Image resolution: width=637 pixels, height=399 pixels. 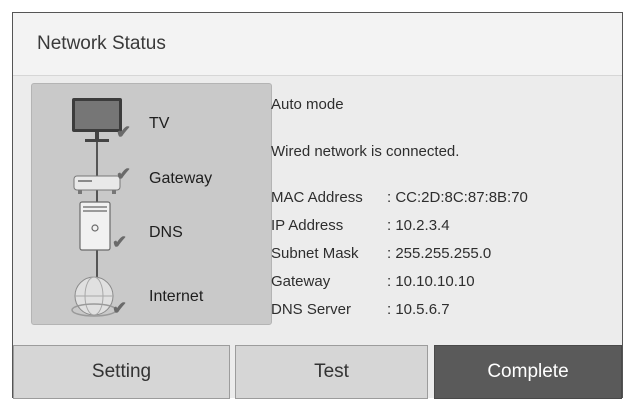 What do you see at coordinates (301, 281) in the screenshot?
I see `info-key: Gateway` at bounding box center [301, 281].